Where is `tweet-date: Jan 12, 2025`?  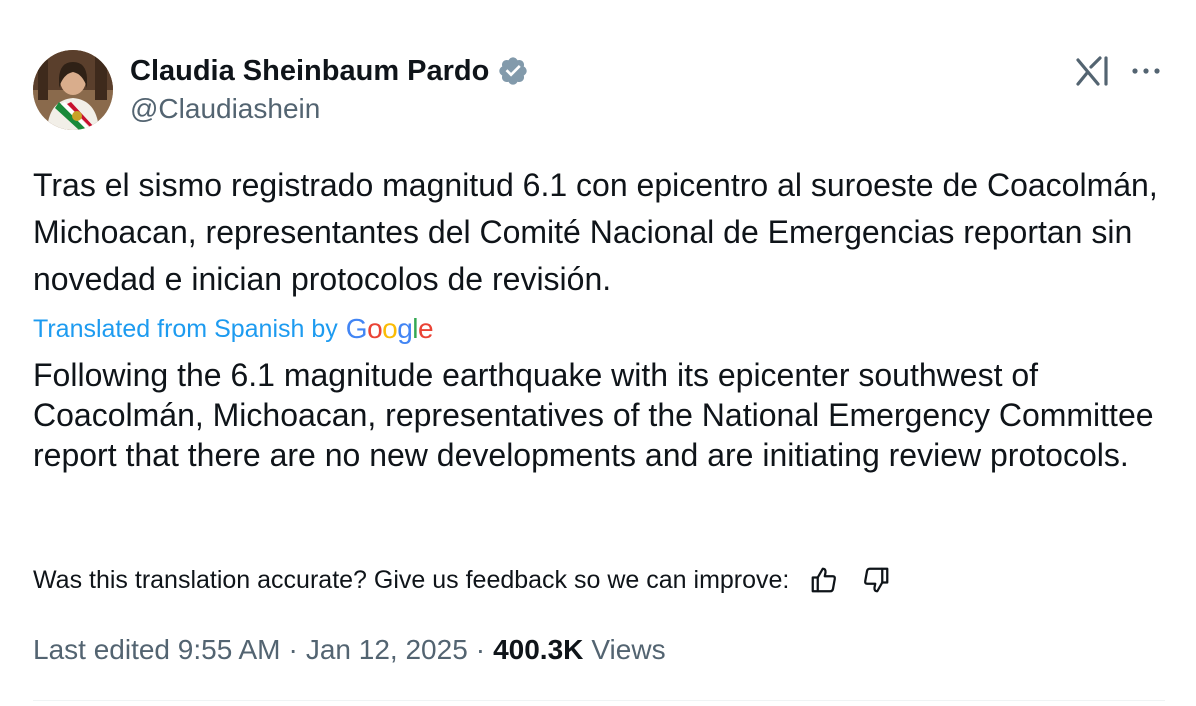 tweet-date: Jan 12, 2025 is located at coordinates (387, 650).